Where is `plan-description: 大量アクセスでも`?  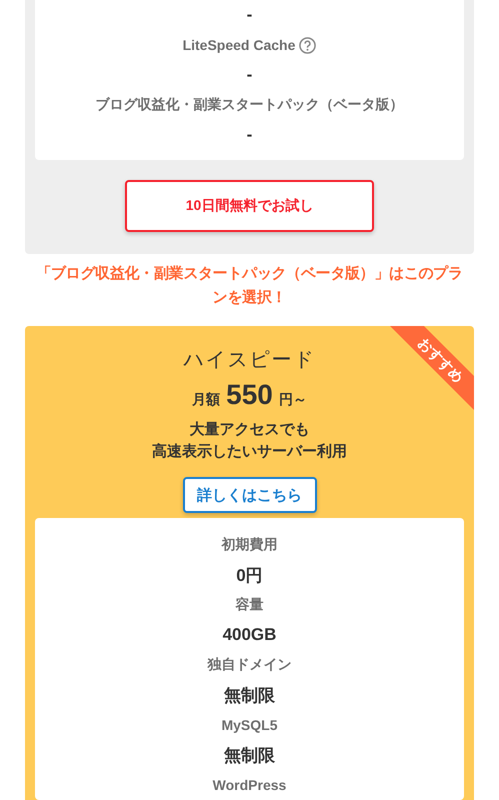
plan-description: 大量アクセスでも is located at coordinates (250, 430).